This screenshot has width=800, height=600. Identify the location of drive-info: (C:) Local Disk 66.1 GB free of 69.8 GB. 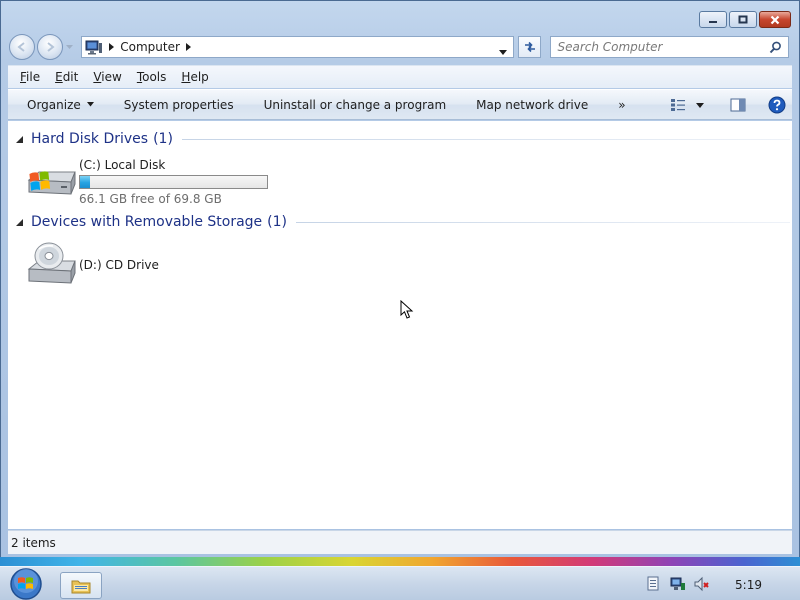
(173, 181).